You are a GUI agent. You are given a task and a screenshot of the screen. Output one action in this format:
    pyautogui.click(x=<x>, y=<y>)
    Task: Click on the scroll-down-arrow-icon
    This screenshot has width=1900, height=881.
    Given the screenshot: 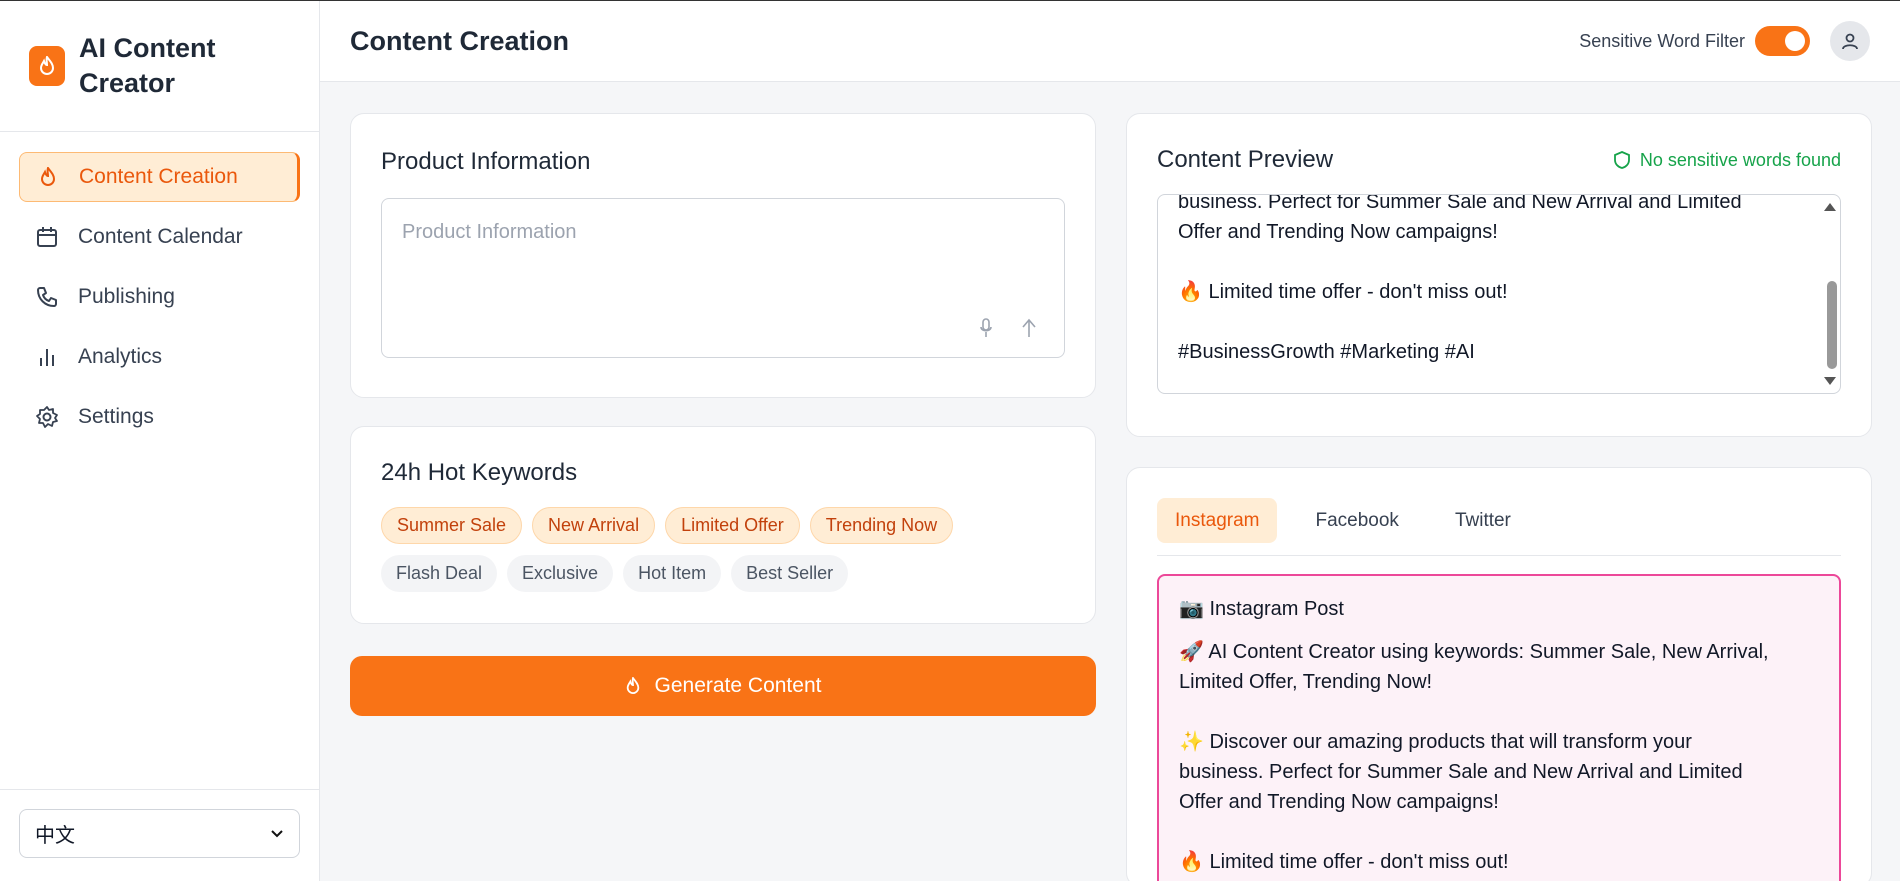 What is the action you would take?
    pyautogui.click(x=1830, y=381)
    